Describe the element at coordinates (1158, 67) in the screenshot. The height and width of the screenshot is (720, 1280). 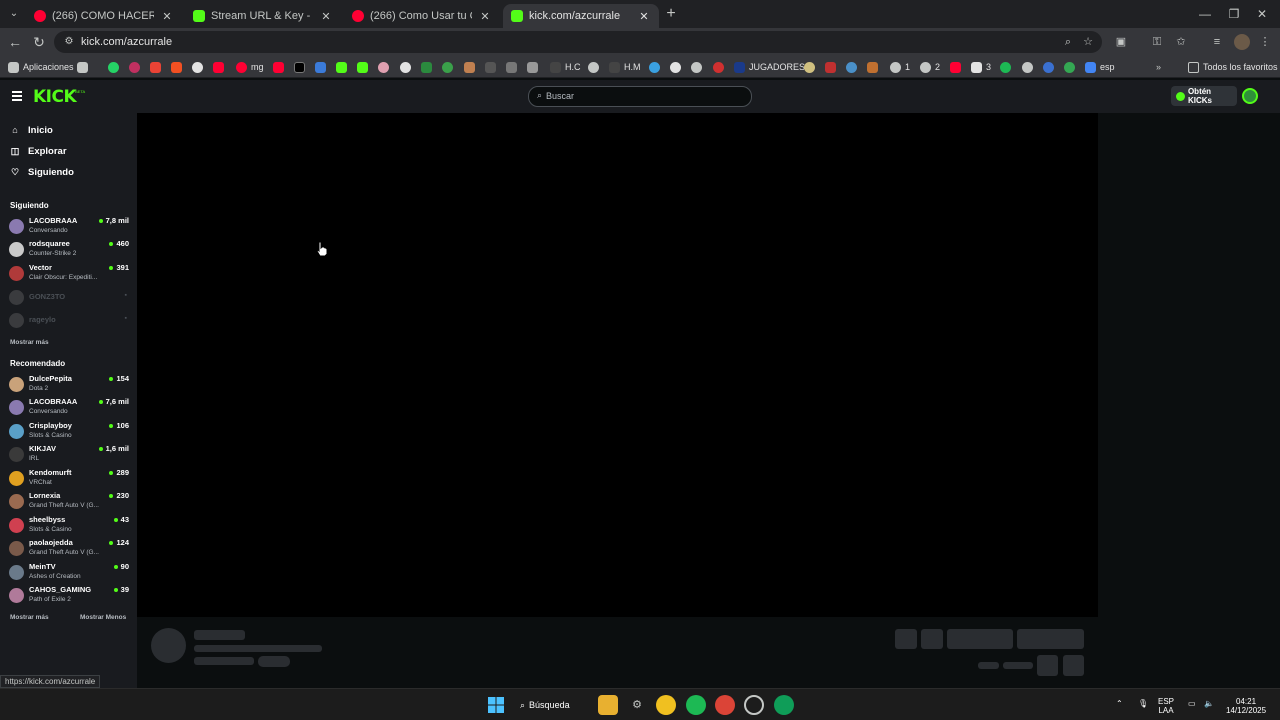
I see `more-bookmarks-icon: »` at that location.